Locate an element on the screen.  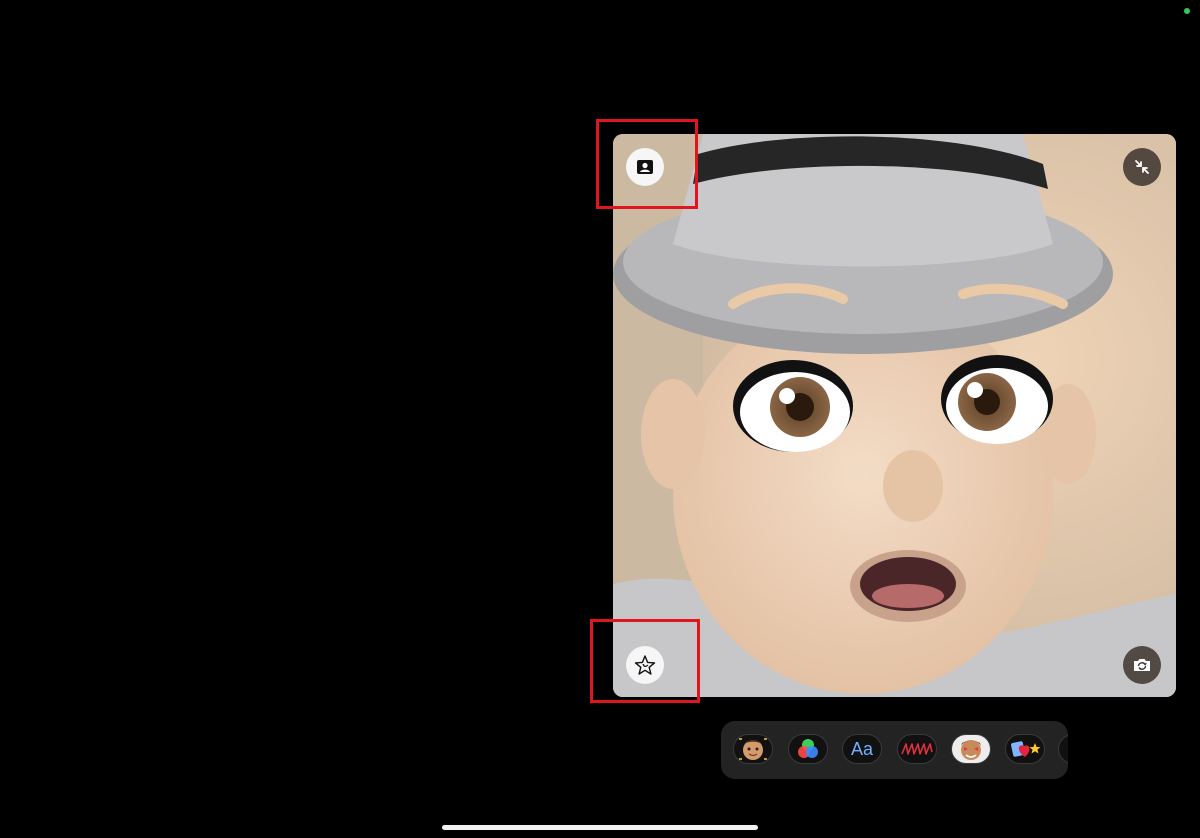
effect-more is located at coordinates (1063, 749).